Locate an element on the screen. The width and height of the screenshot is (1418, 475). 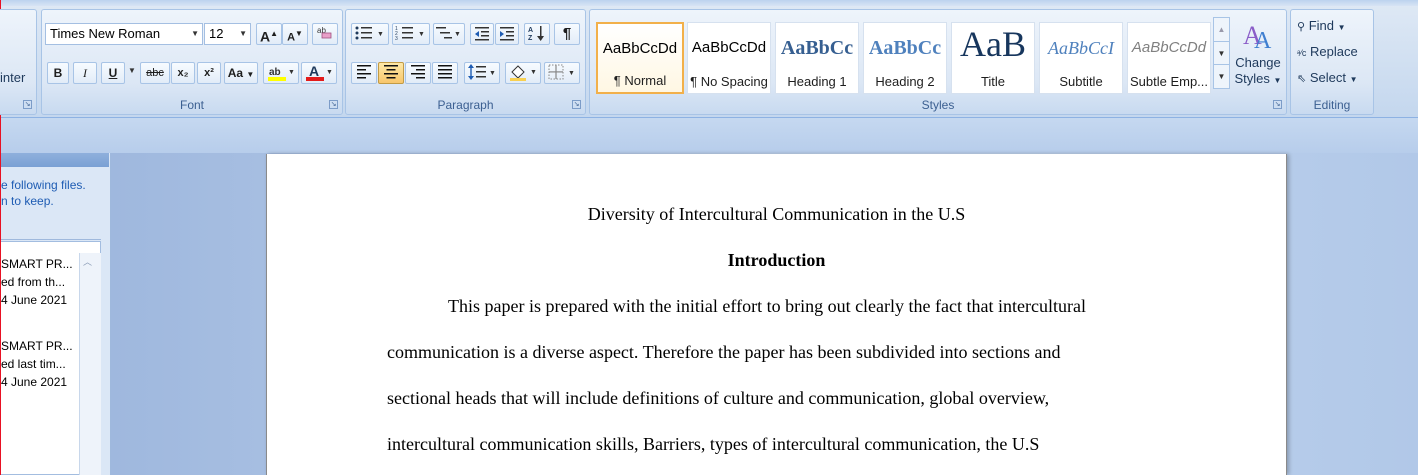
bold-button: B is located at coordinates (58, 73).